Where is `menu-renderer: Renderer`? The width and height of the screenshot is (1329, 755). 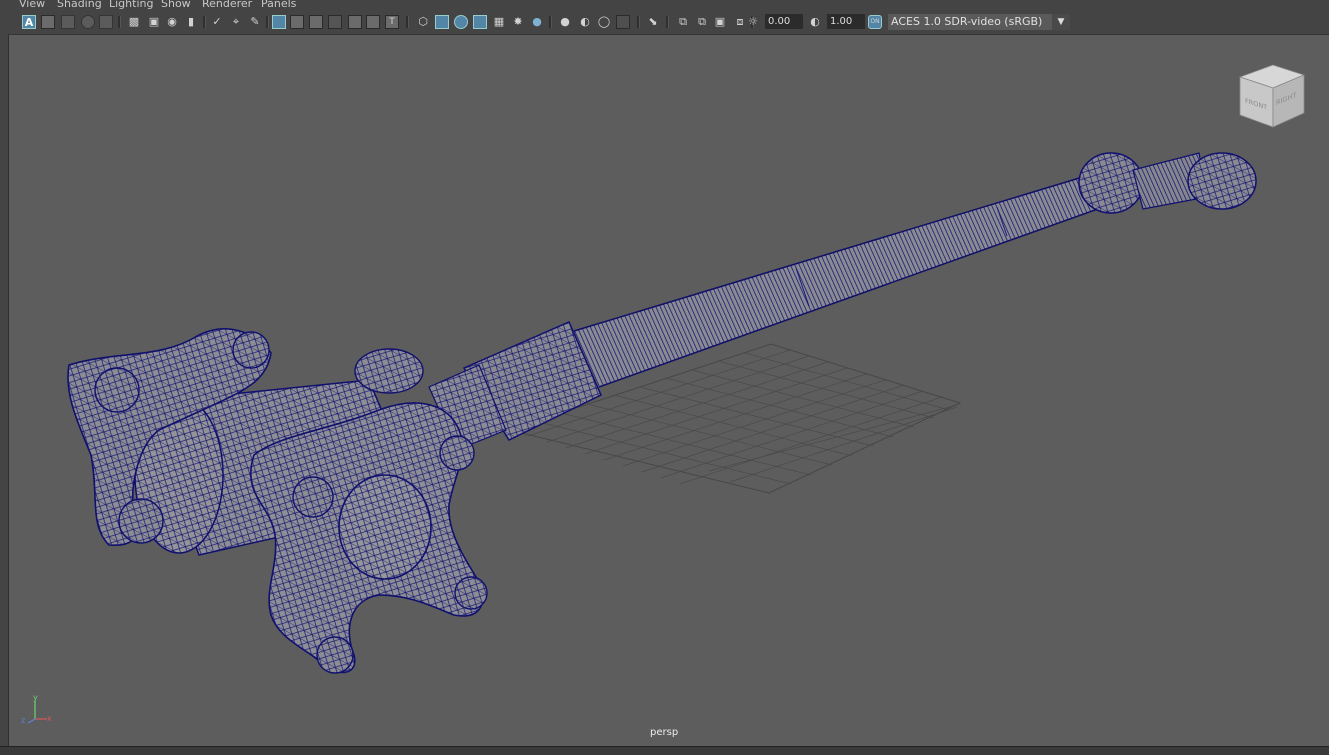
menu-renderer: Renderer is located at coordinates (227, 5).